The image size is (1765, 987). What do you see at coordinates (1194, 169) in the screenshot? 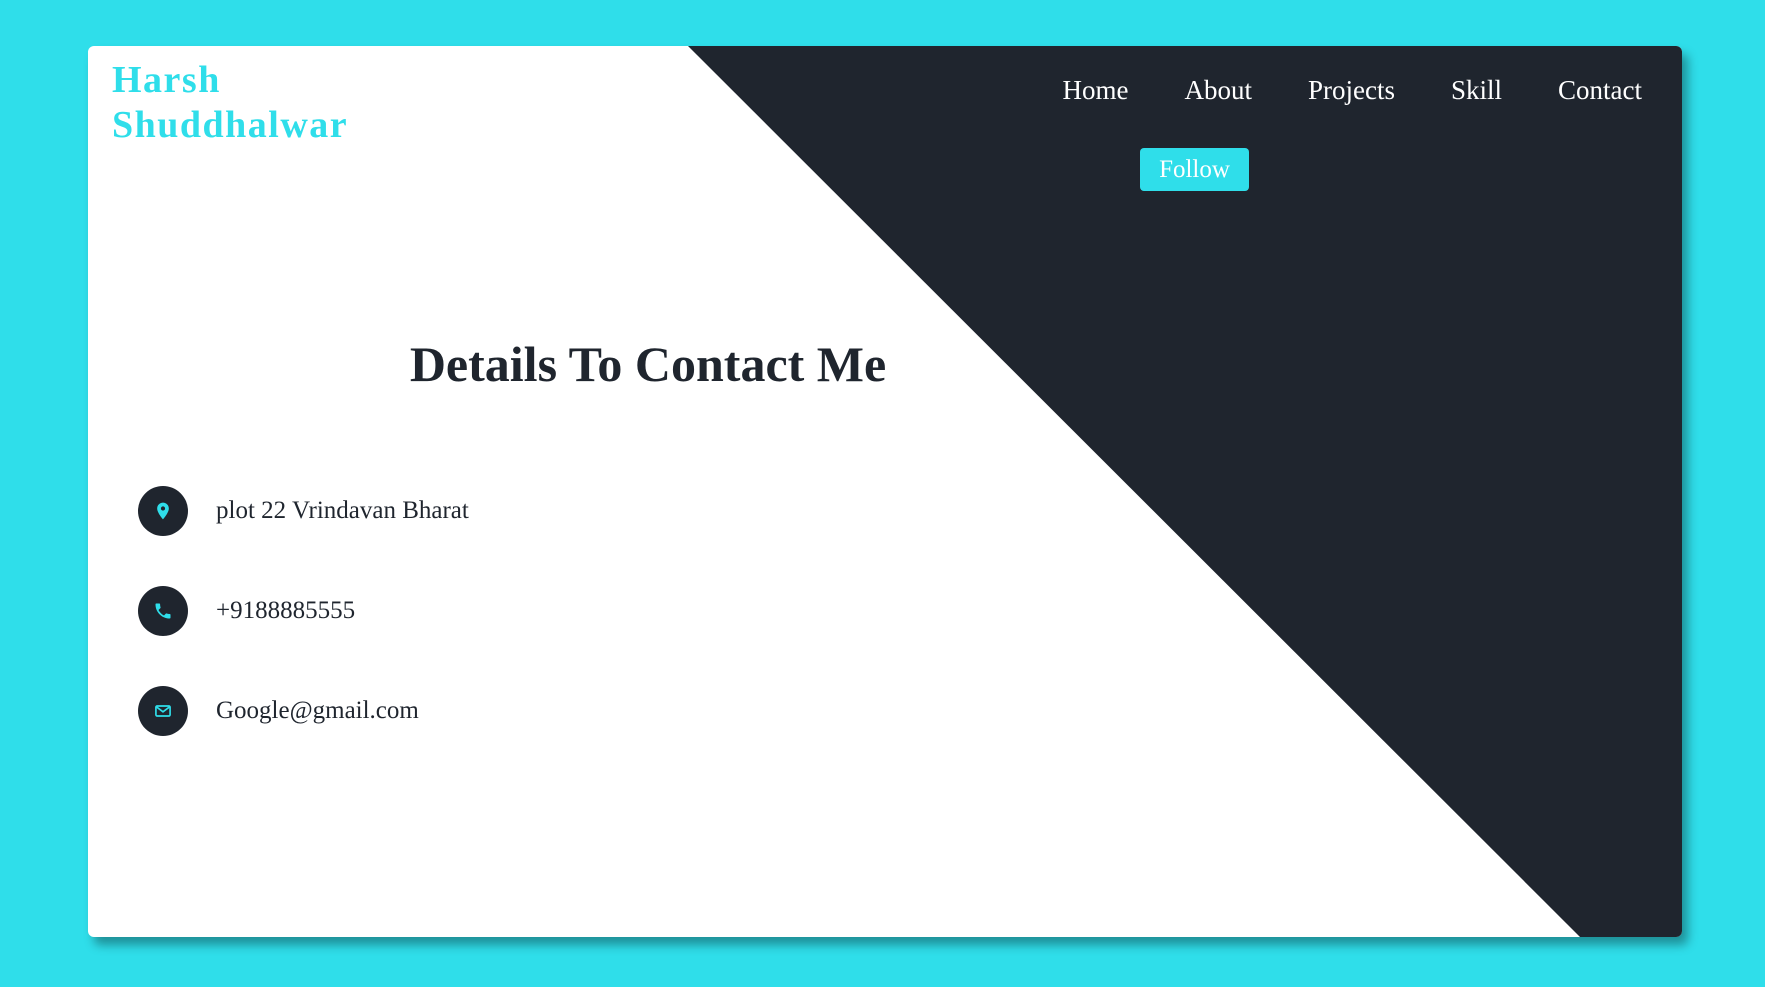
I see `follow-button: Follow` at bounding box center [1194, 169].